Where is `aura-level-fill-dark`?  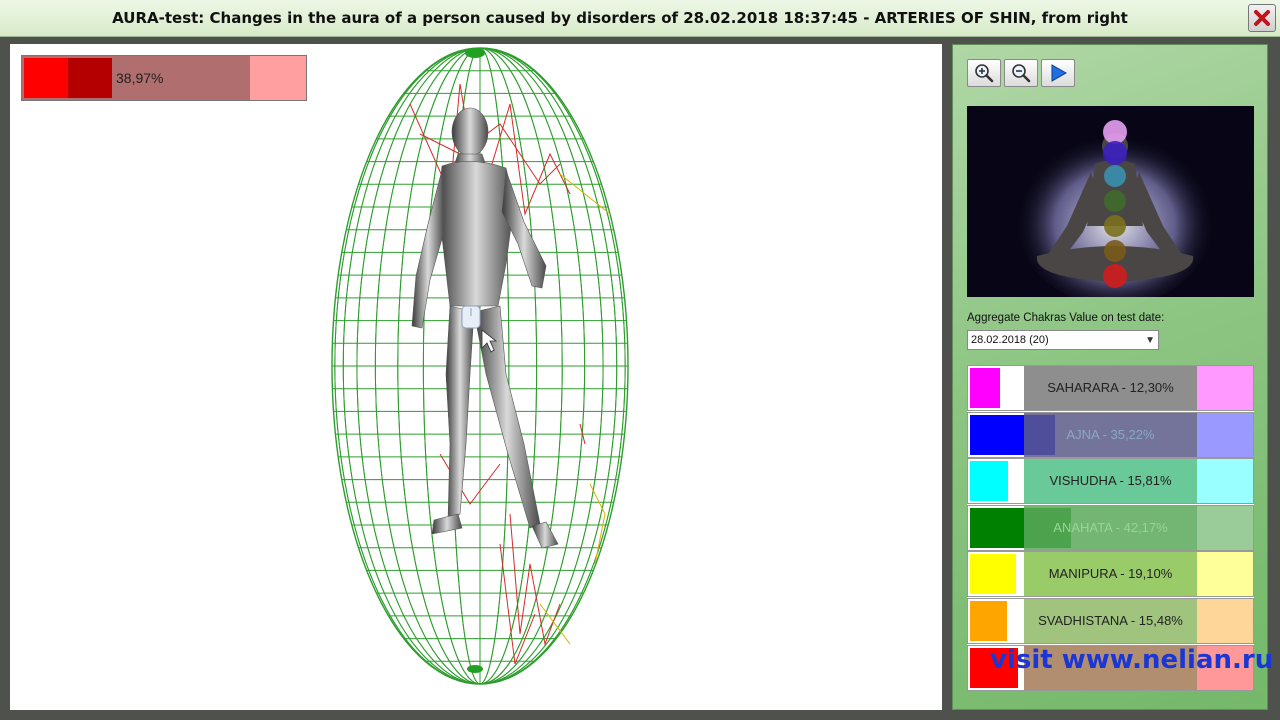 aura-level-fill-dark is located at coordinates (90, 78).